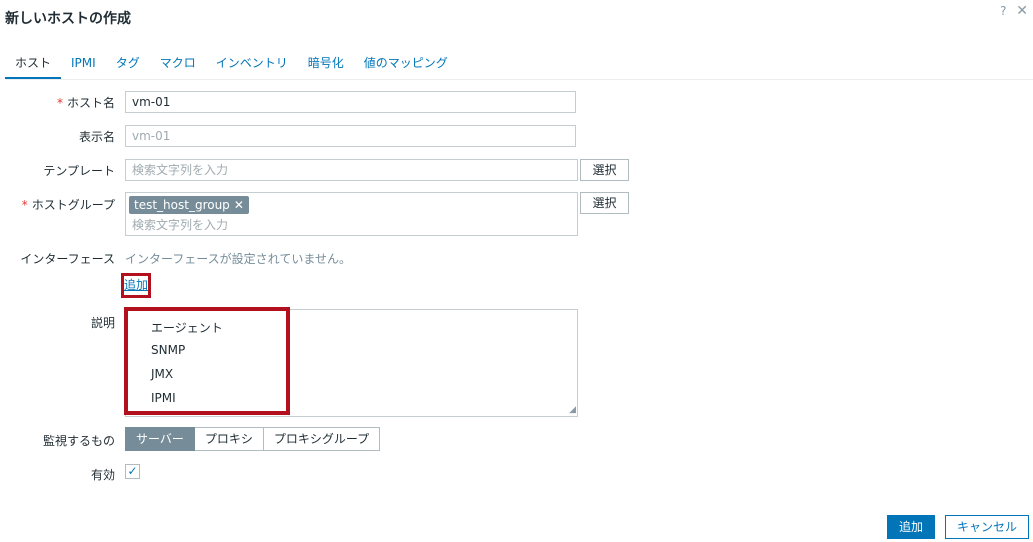  Describe the element at coordinates (67, 259) in the screenshot. I see `interfaces-label: インターフェース` at that location.